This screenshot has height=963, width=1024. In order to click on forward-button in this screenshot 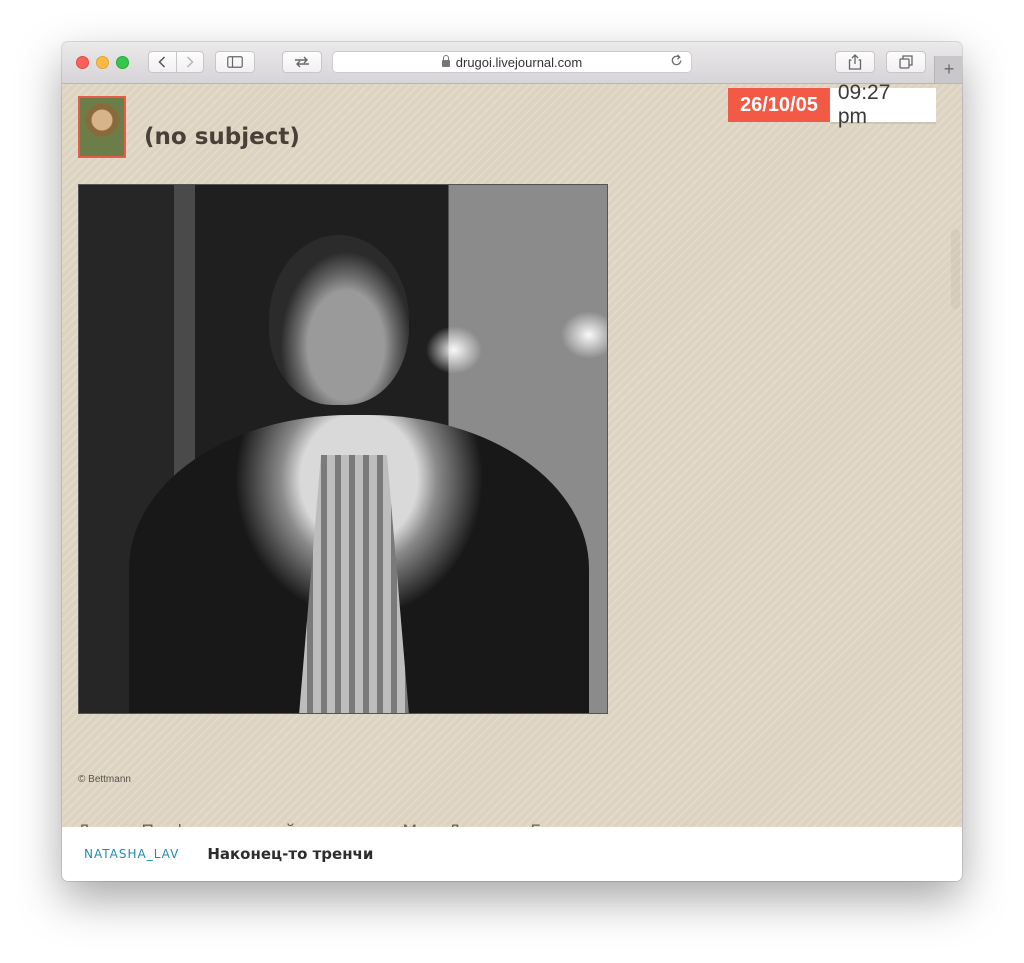, I will do `click(189, 62)`.